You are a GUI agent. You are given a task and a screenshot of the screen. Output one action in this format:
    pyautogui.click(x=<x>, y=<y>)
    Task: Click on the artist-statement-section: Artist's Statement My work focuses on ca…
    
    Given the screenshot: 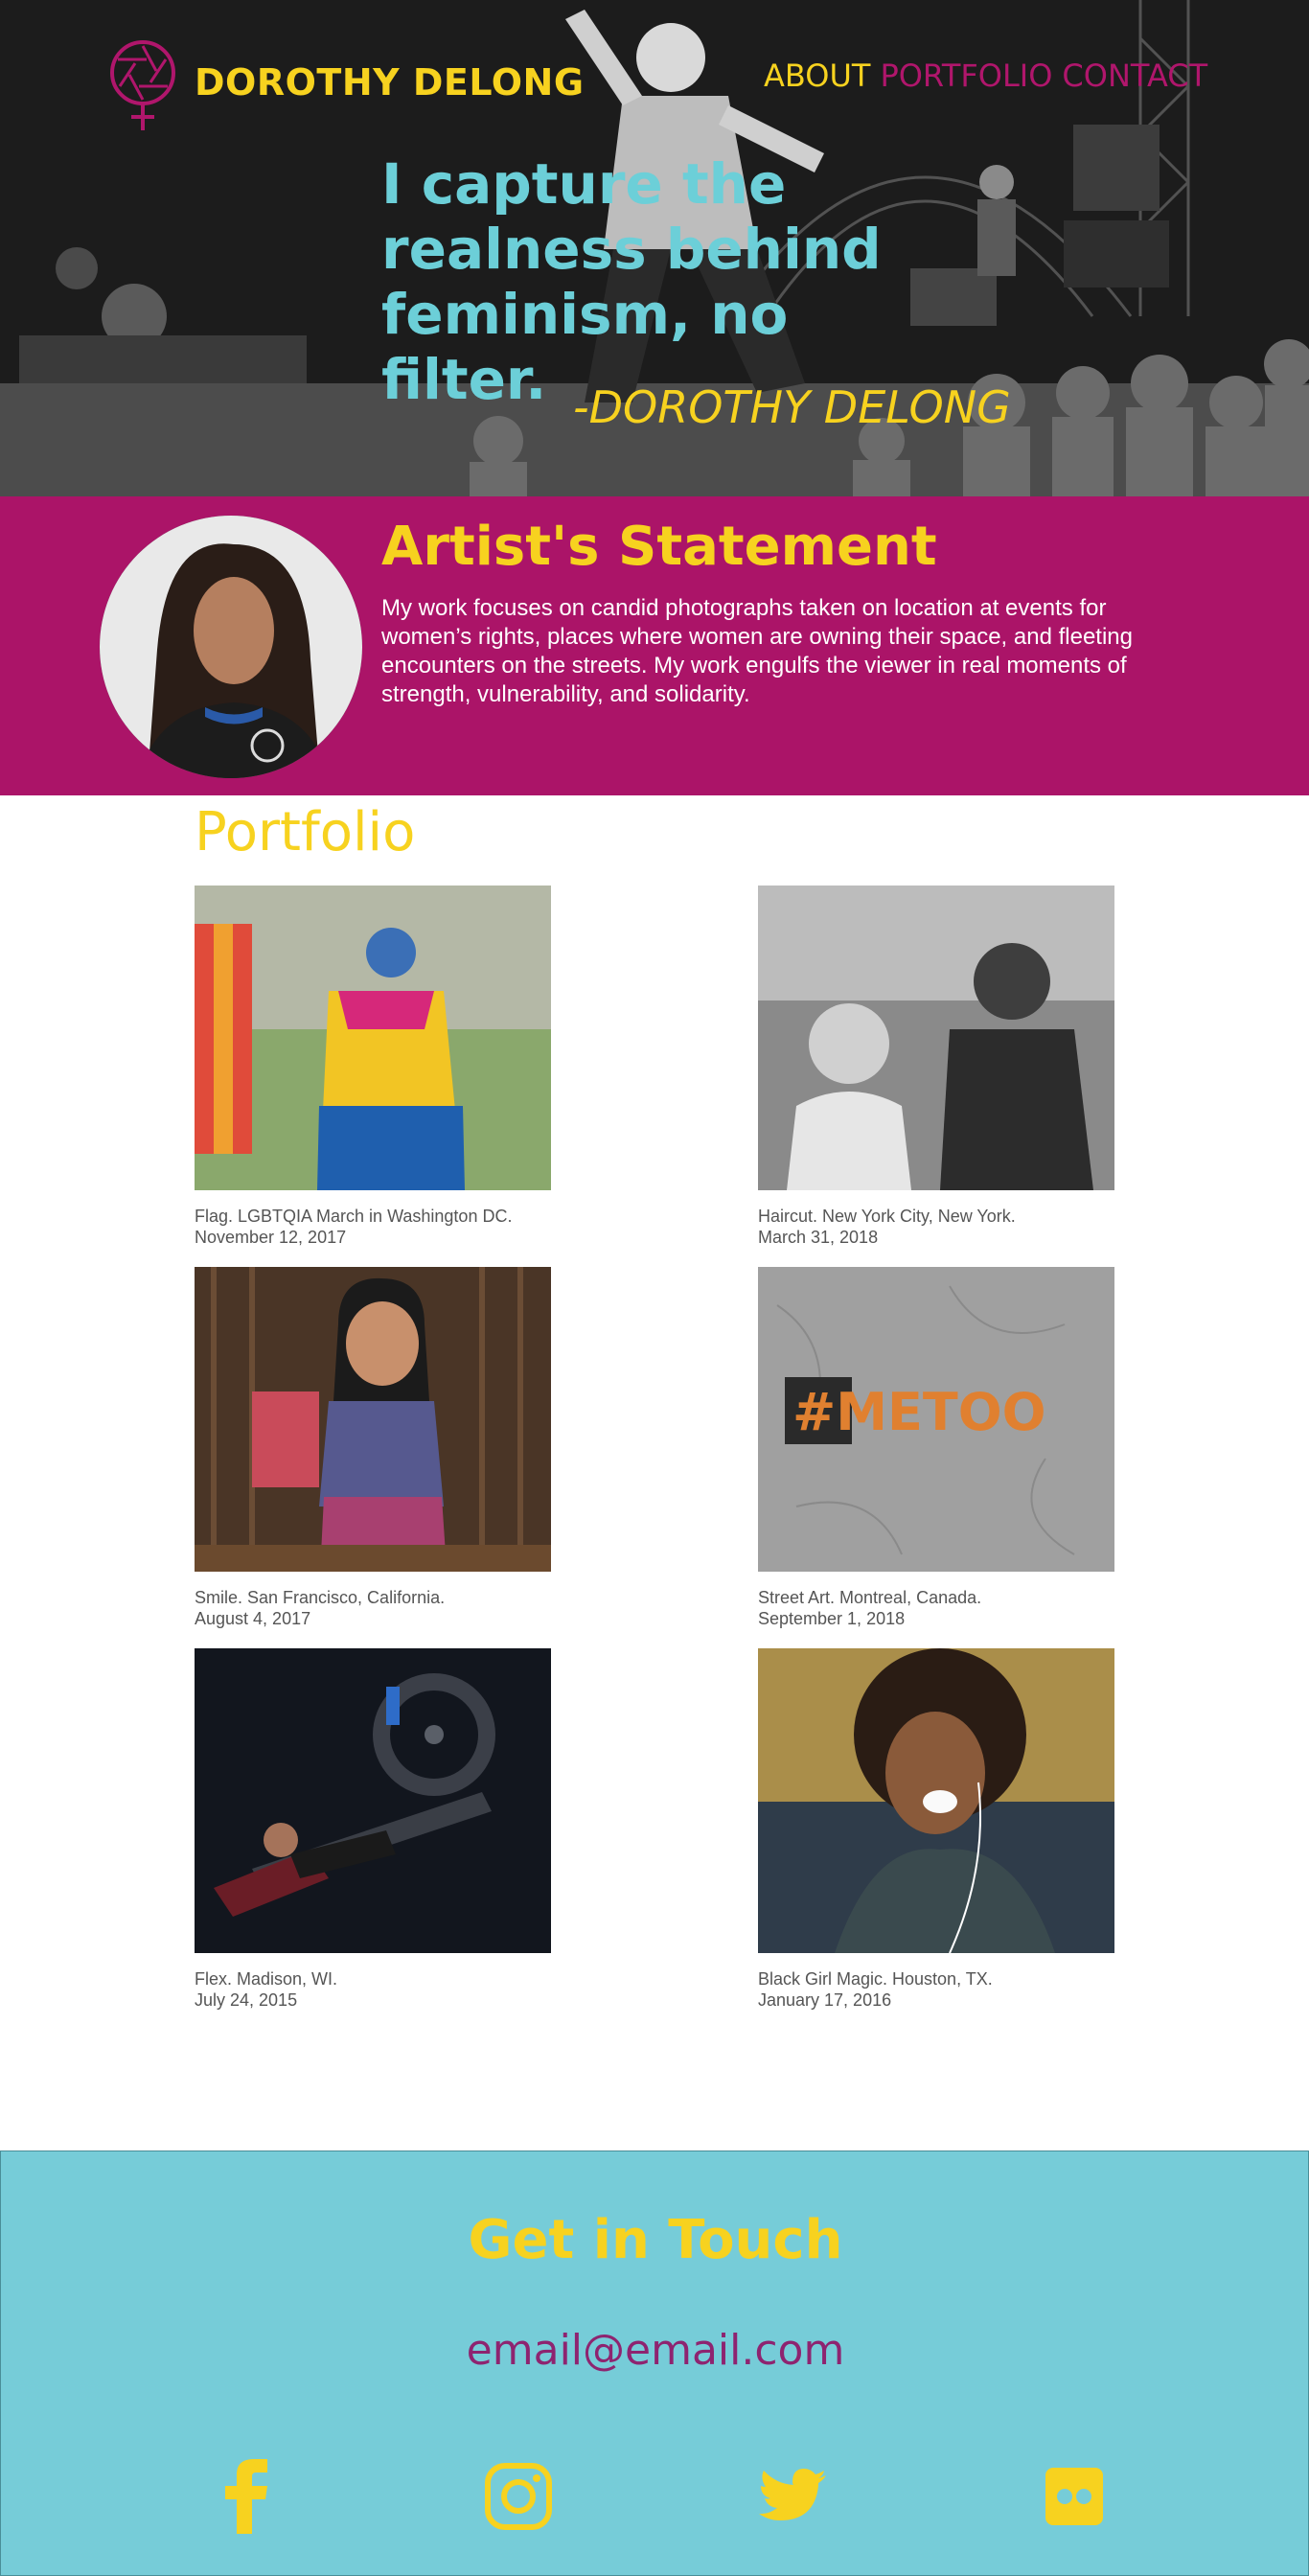 What is the action you would take?
    pyautogui.click(x=654, y=645)
    